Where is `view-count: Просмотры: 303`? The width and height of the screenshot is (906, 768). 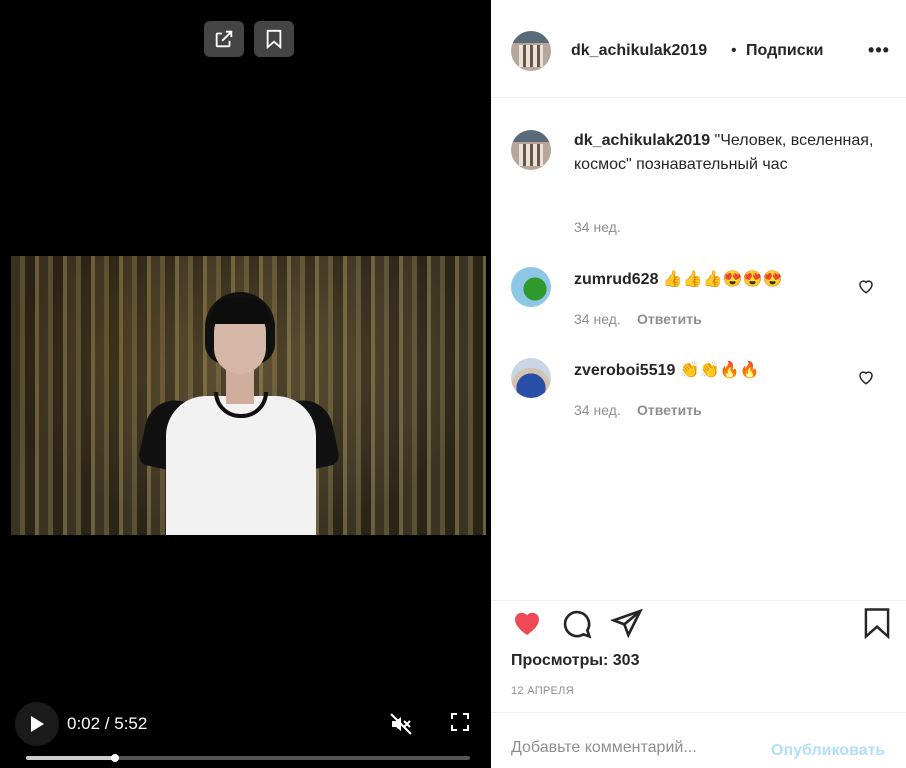 view-count: Просмотры: 303 is located at coordinates (575, 661).